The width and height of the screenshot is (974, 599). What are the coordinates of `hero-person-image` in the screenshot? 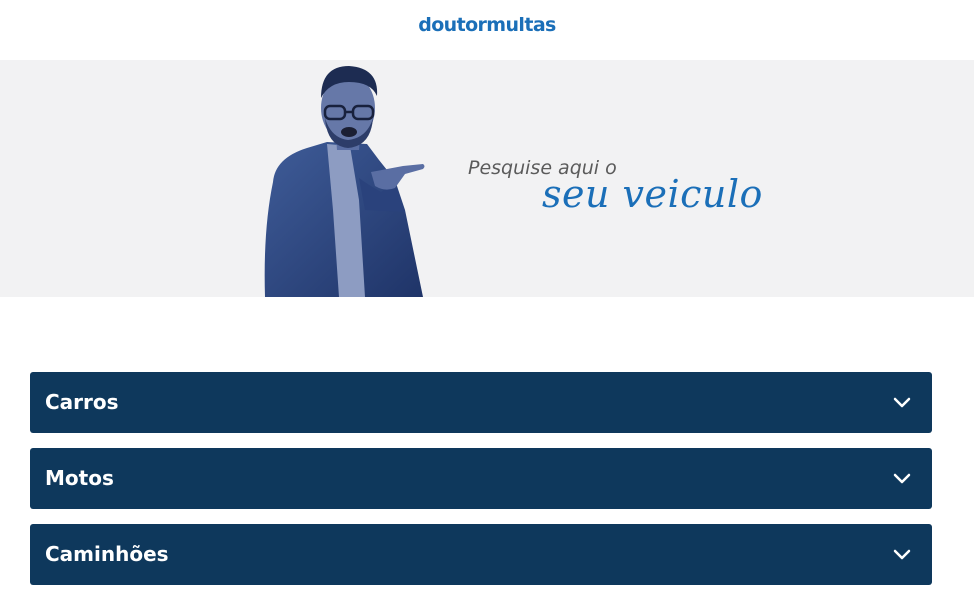 It's located at (344, 181).